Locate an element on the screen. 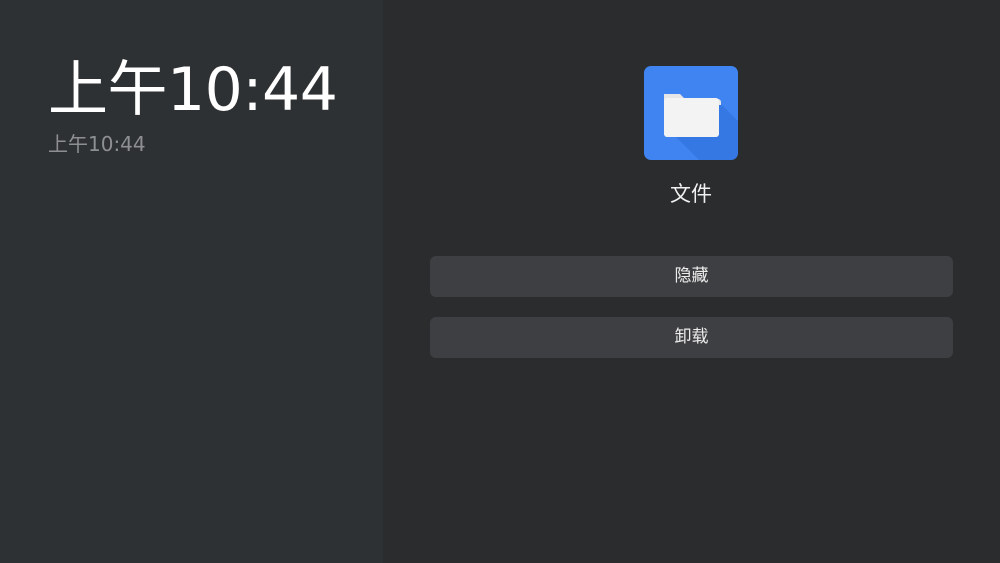 The height and width of the screenshot is (563, 1000). app-name: 文件 is located at coordinates (691, 194).